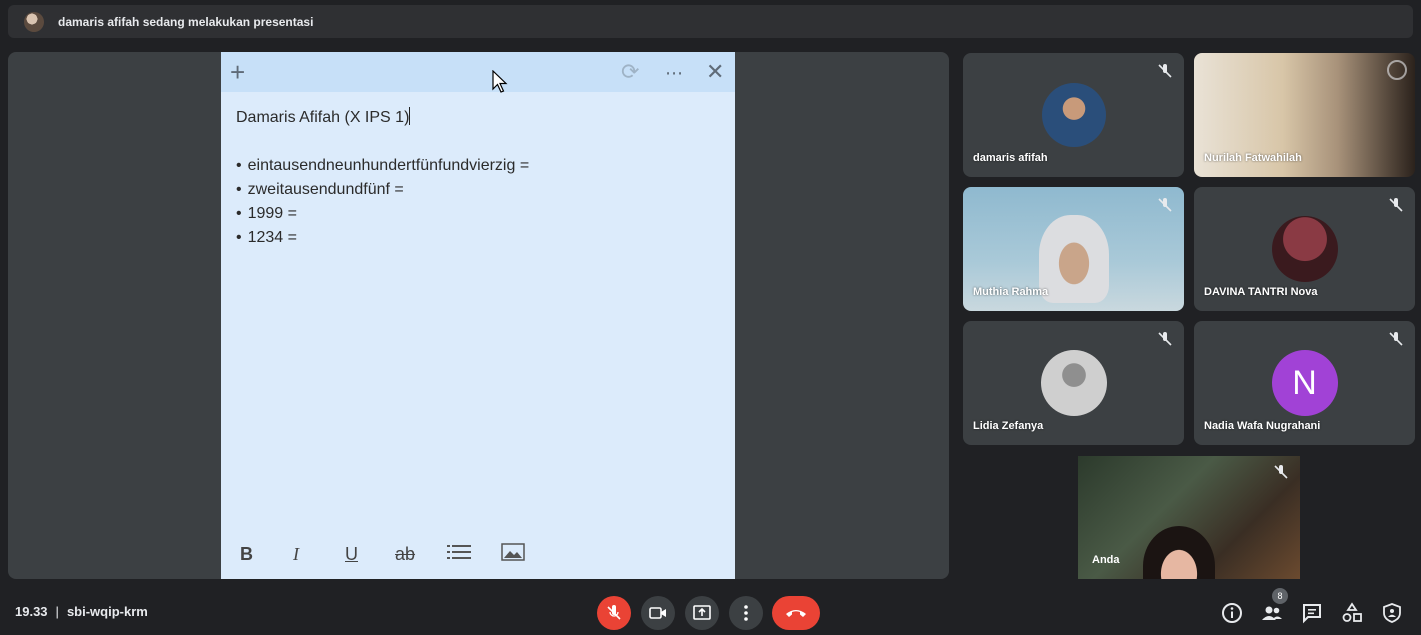 This screenshot has width=1421, height=635. What do you see at coordinates (351, 554) in the screenshot?
I see `underline-button: U` at bounding box center [351, 554].